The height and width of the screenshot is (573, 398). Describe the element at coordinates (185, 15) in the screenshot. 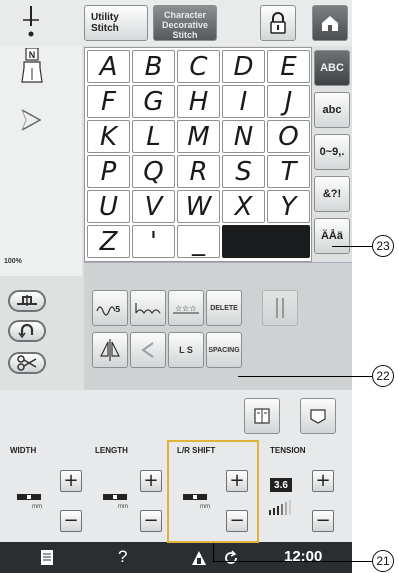

I see `tab-character-line1: Character` at that location.